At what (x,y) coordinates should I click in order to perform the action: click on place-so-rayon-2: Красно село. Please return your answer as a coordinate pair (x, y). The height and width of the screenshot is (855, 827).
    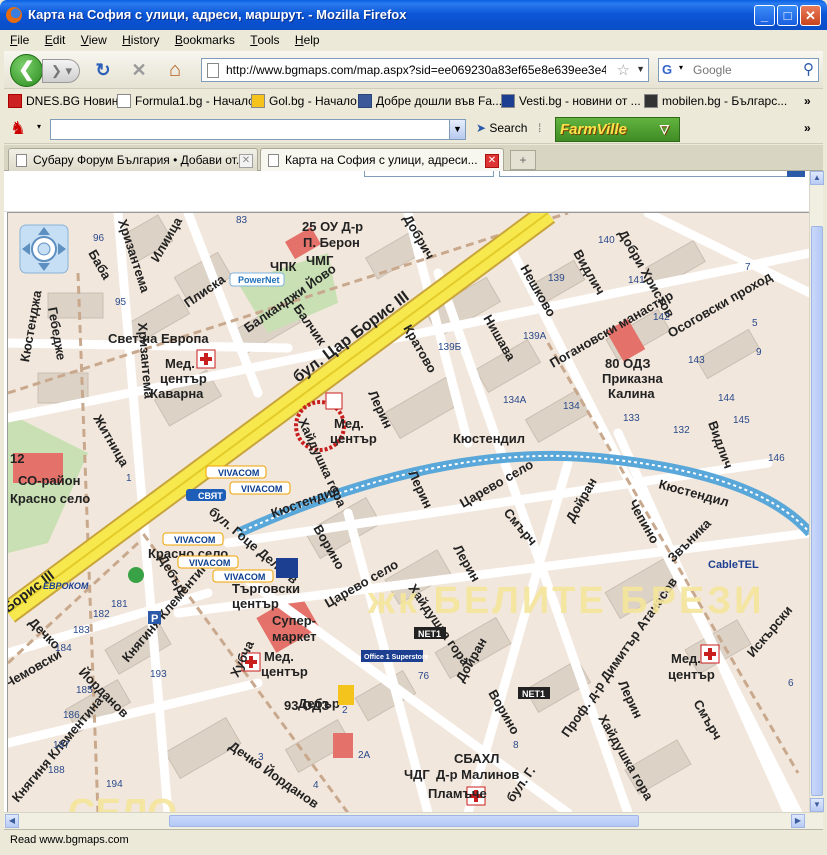
    Looking at the image, I should click on (50, 498).